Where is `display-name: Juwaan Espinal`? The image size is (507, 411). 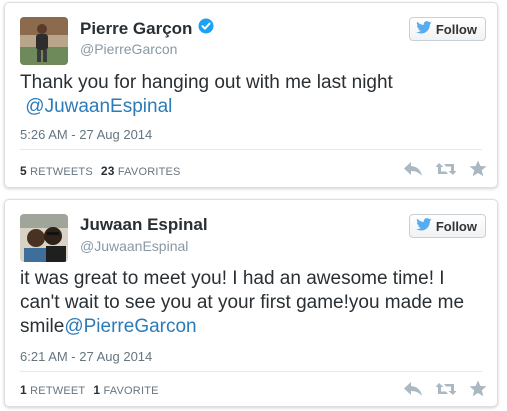 display-name: Juwaan Espinal is located at coordinates (144, 225).